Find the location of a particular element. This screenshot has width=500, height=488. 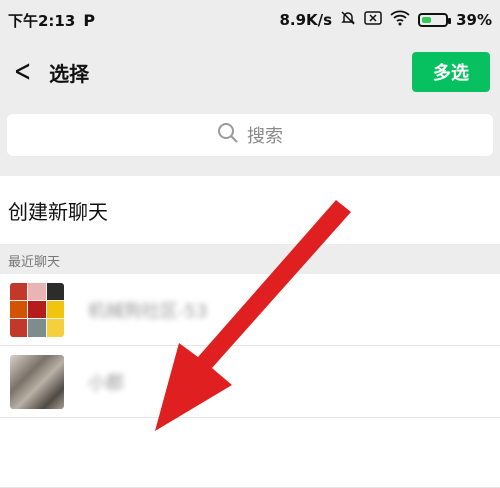

create-new-chat-label: 创建新聊天 is located at coordinates (58, 211).